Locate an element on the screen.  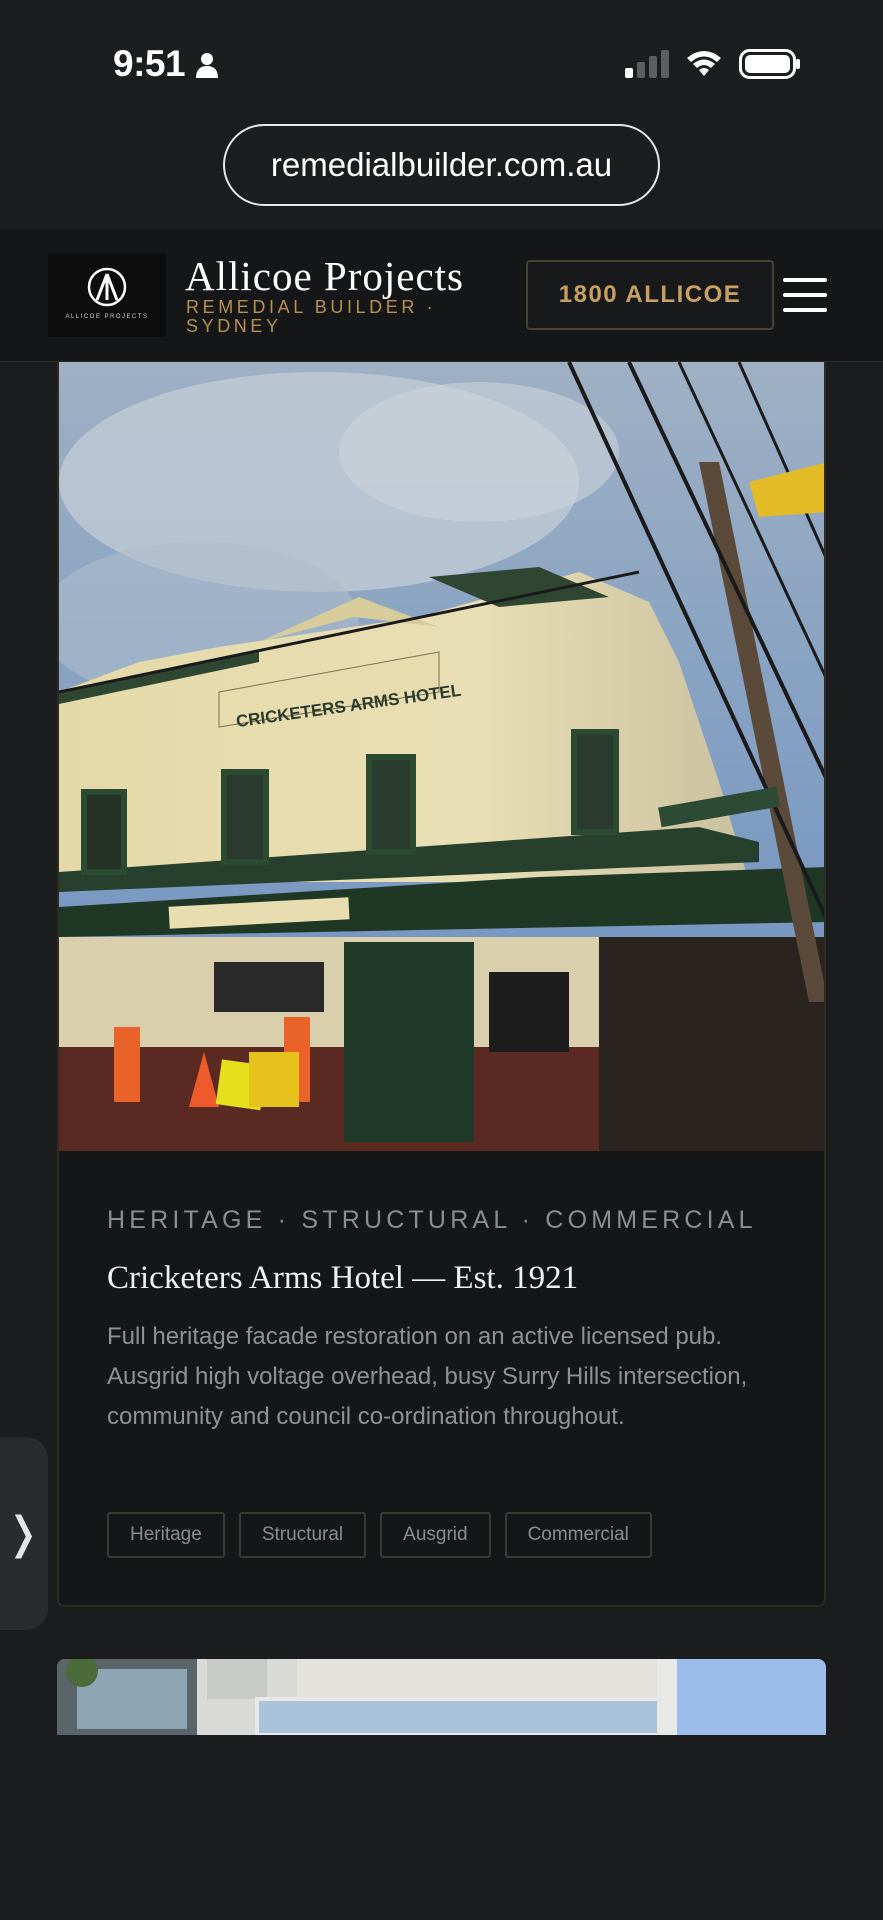
project-categories: HERITAGE · STRUCTURAL · COMMERCIAL is located at coordinates (432, 1220).